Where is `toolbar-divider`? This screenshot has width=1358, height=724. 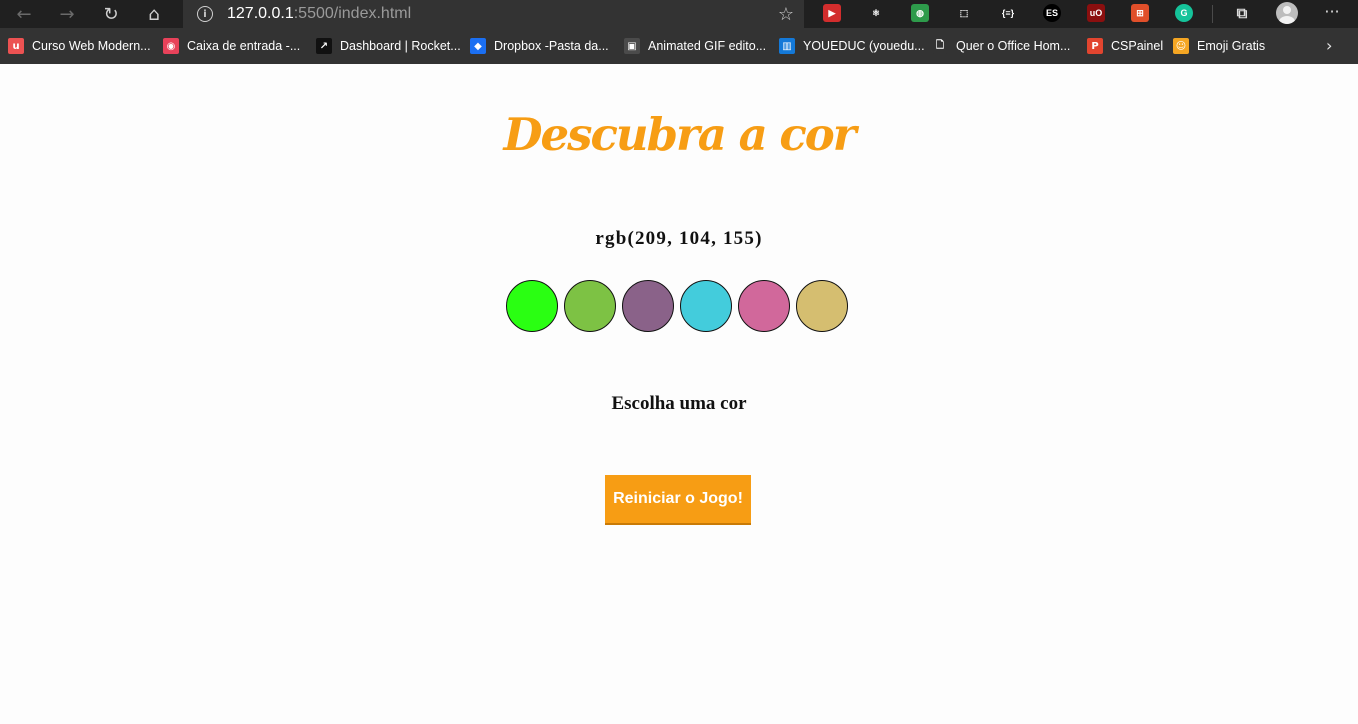 toolbar-divider is located at coordinates (1212, 14).